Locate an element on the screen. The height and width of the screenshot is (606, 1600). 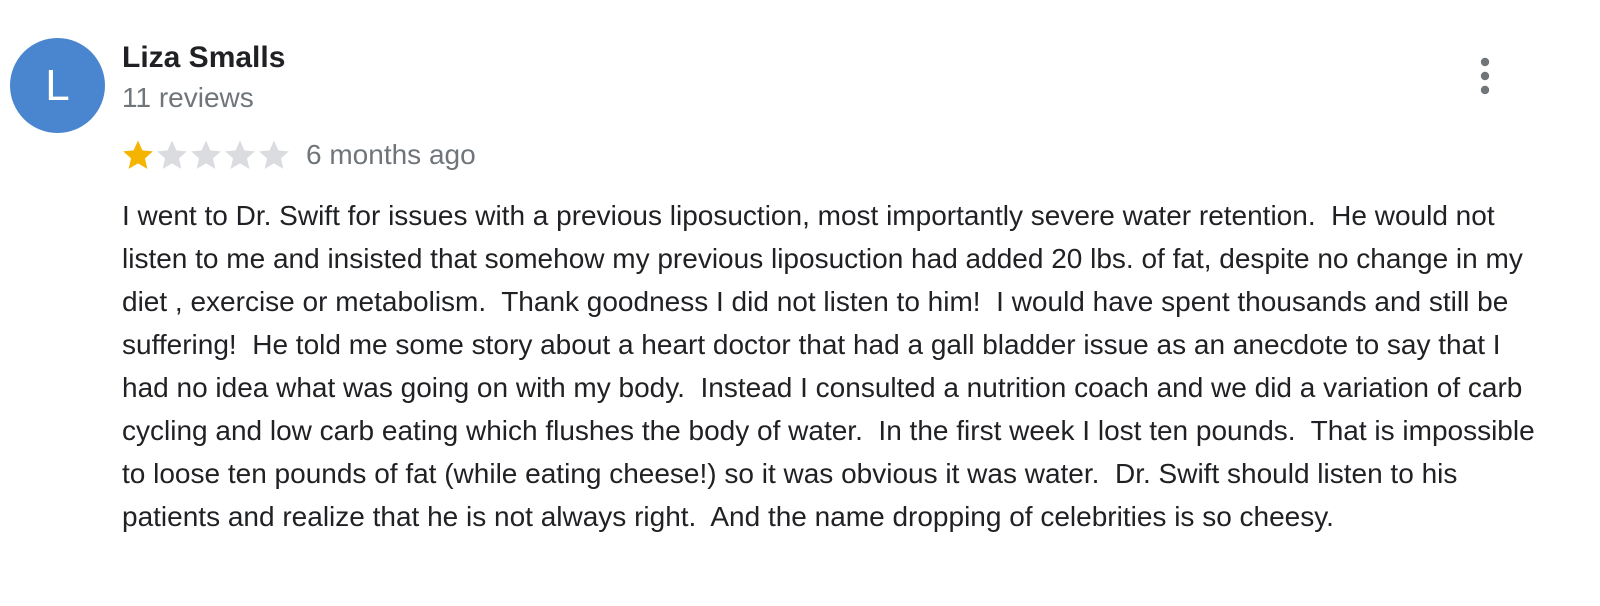
more-vert-icon is located at coordinates (1485, 76).